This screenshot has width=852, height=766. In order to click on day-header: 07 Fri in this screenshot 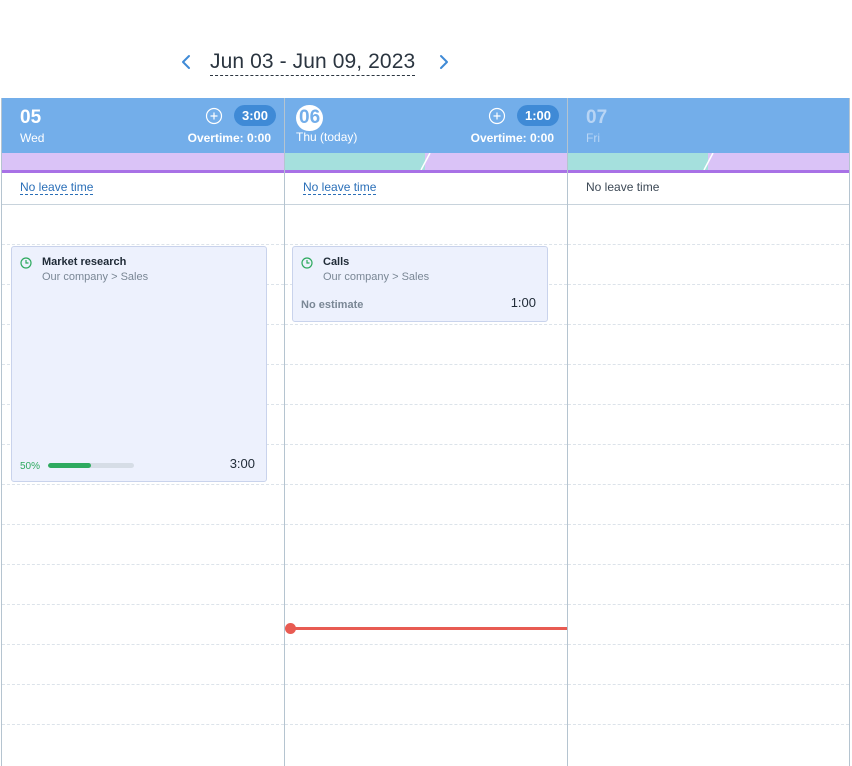, I will do `click(708, 125)`.